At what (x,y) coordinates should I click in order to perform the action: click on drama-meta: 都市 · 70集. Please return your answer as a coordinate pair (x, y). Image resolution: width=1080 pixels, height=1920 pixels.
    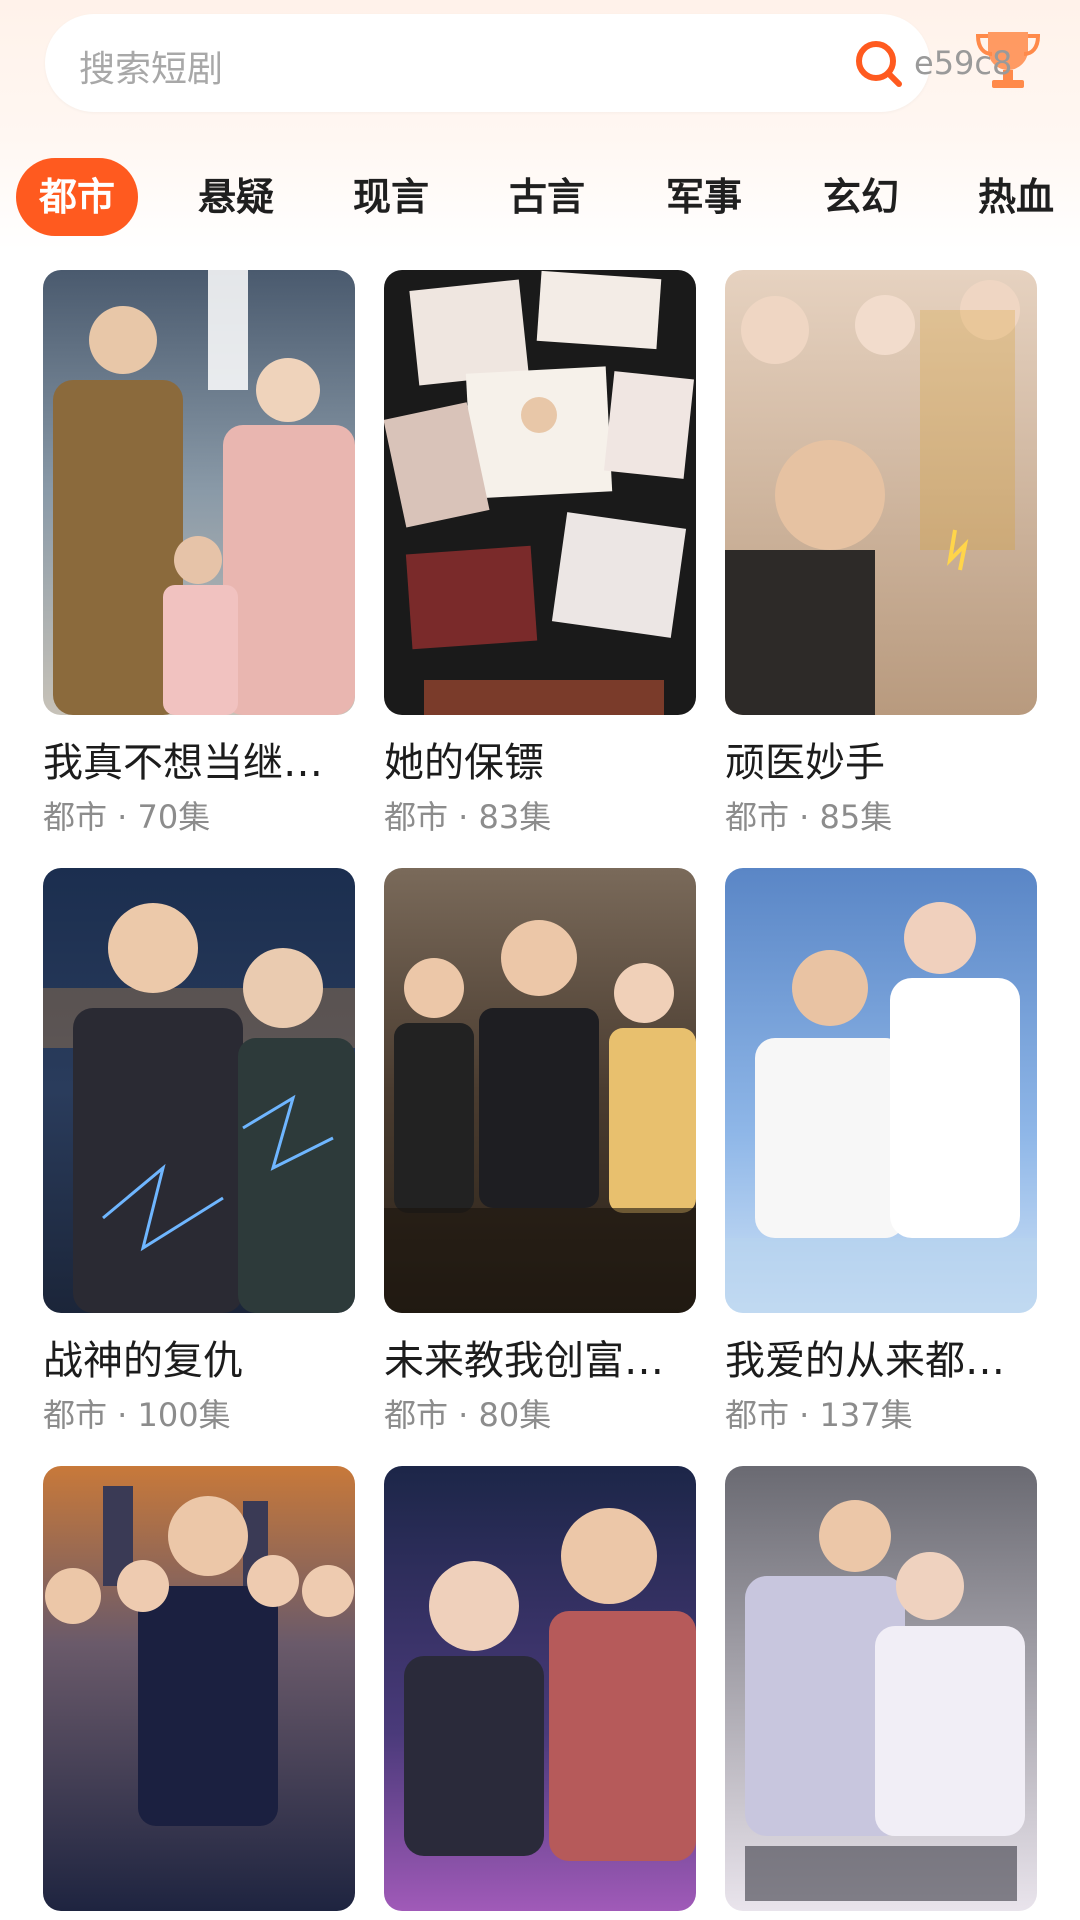
    Looking at the image, I should click on (127, 817).